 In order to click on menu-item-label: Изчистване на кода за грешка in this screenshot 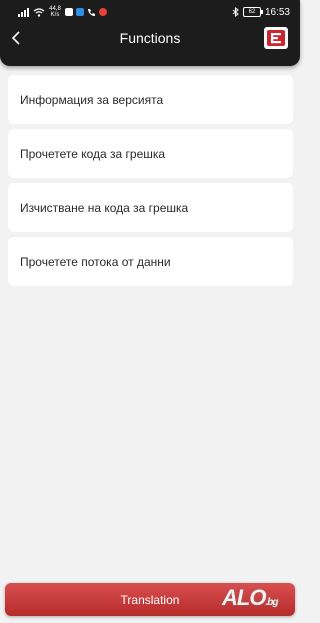, I will do `click(104, 207)`.